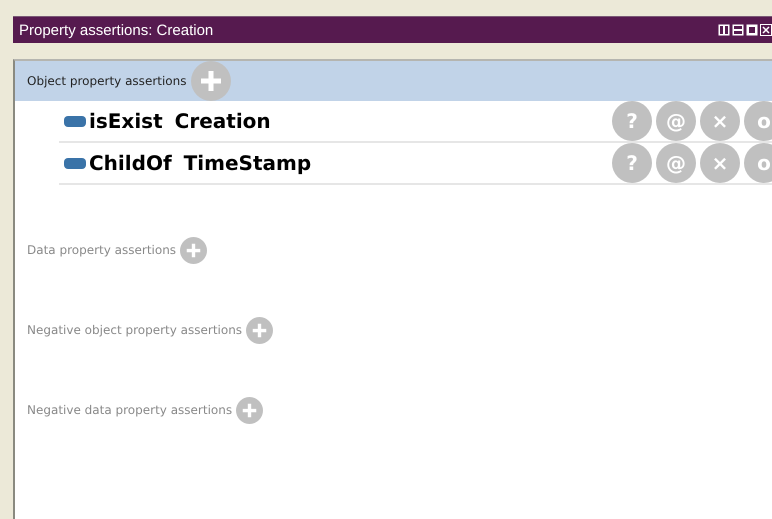  I want to click on property-name: ChildOf, so click(130, 163).